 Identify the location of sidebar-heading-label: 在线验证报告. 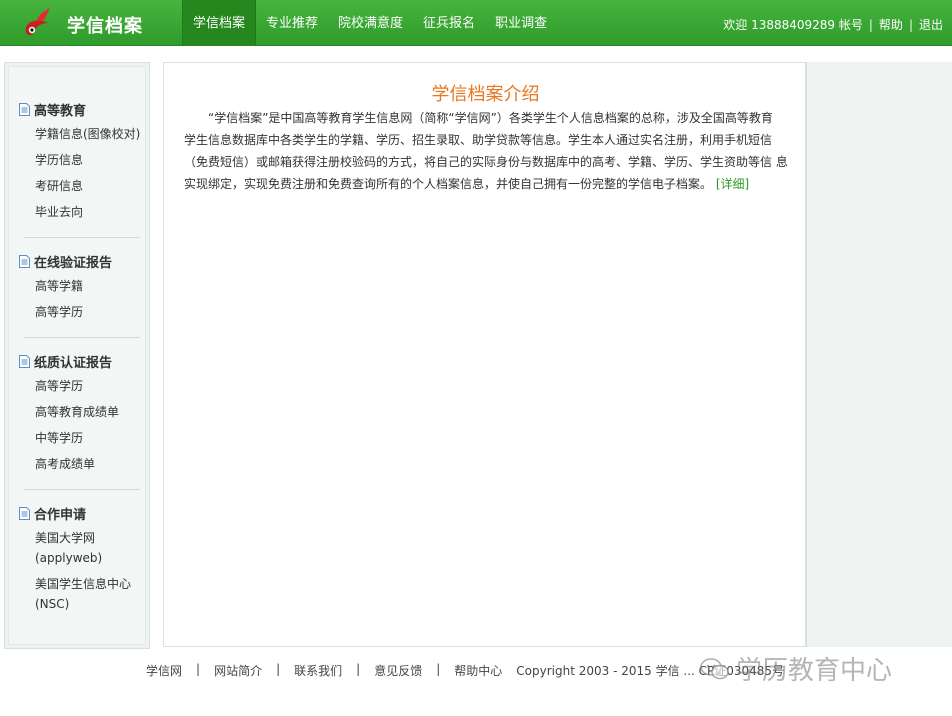
(73, 263).